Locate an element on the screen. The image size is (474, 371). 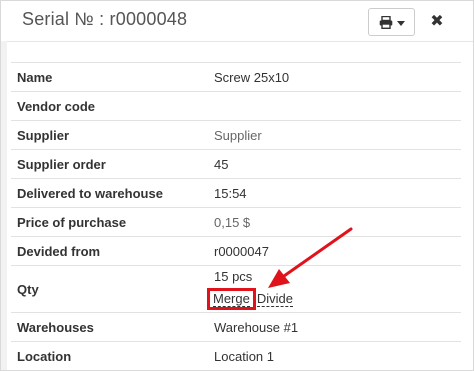
table-row: Devided from r0000047 is located at coordinates (236, 251).